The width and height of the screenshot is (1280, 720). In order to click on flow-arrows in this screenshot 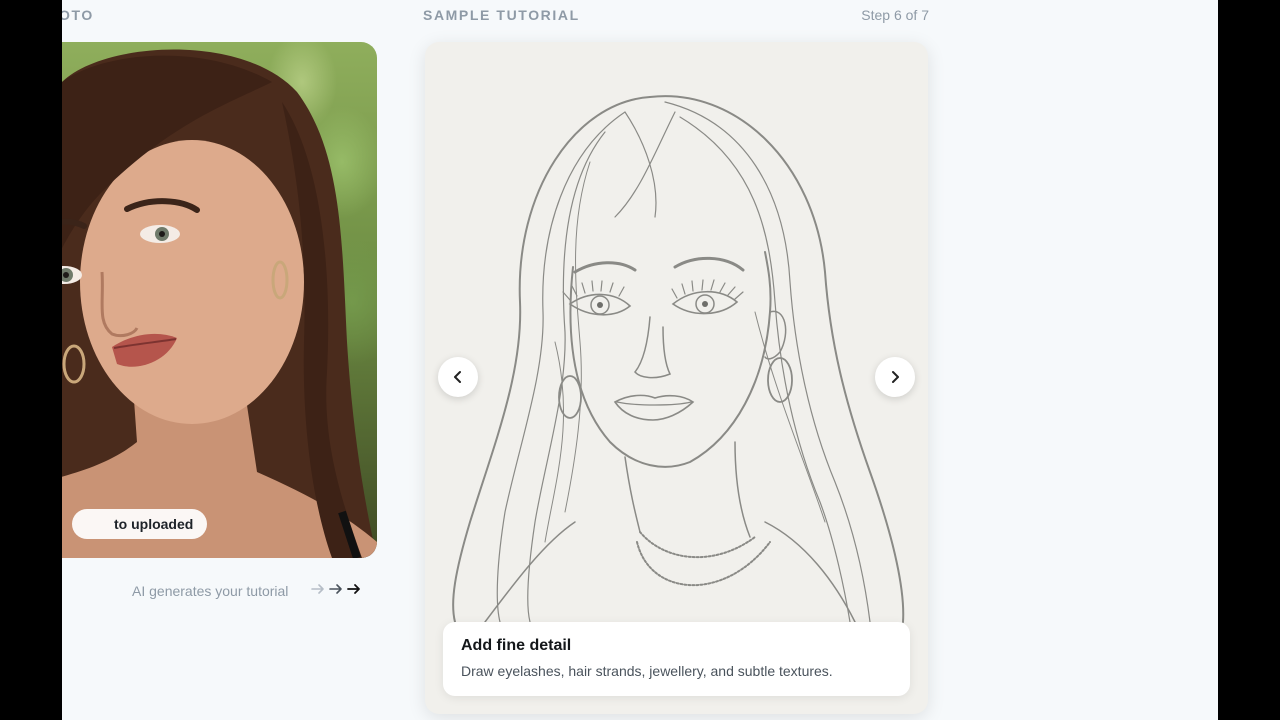, I will do `click(336, 589)`.